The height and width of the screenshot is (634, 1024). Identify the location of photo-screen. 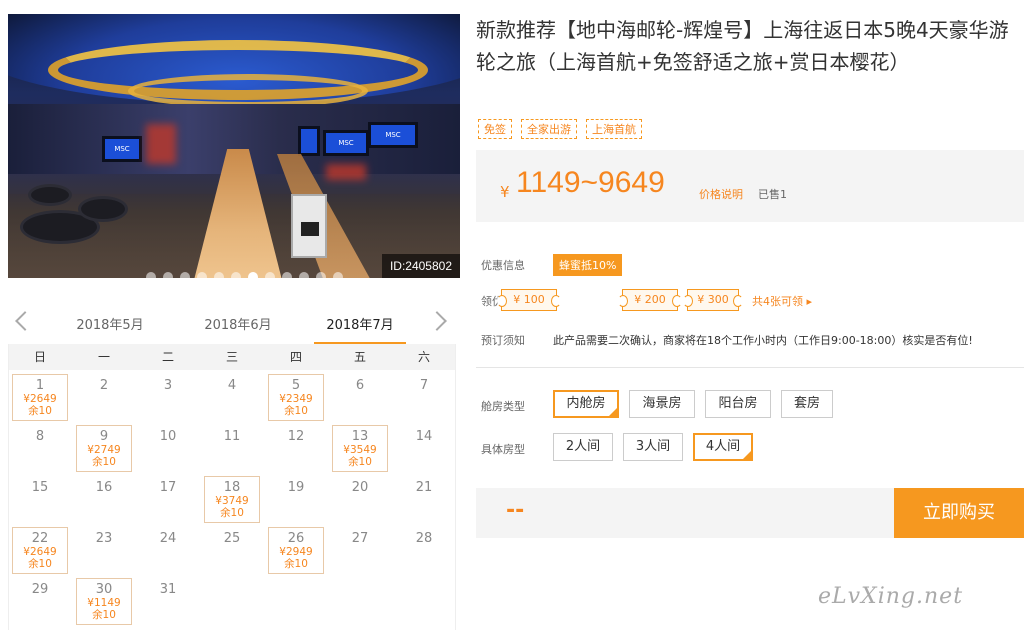
(309, 141).